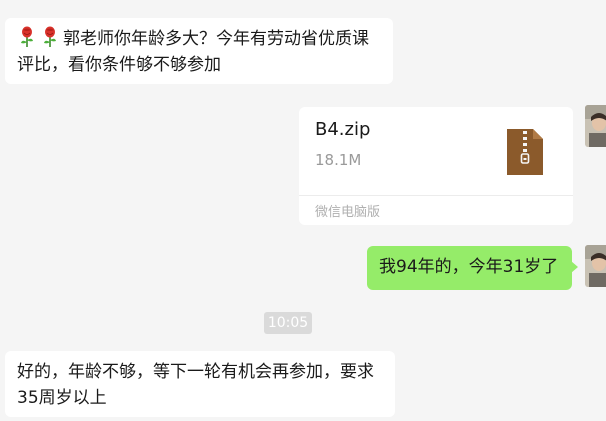  Describe the element at coordinates (348, 212) in the screenshot. I see `file-source-label: 微信电脑版` at that location.